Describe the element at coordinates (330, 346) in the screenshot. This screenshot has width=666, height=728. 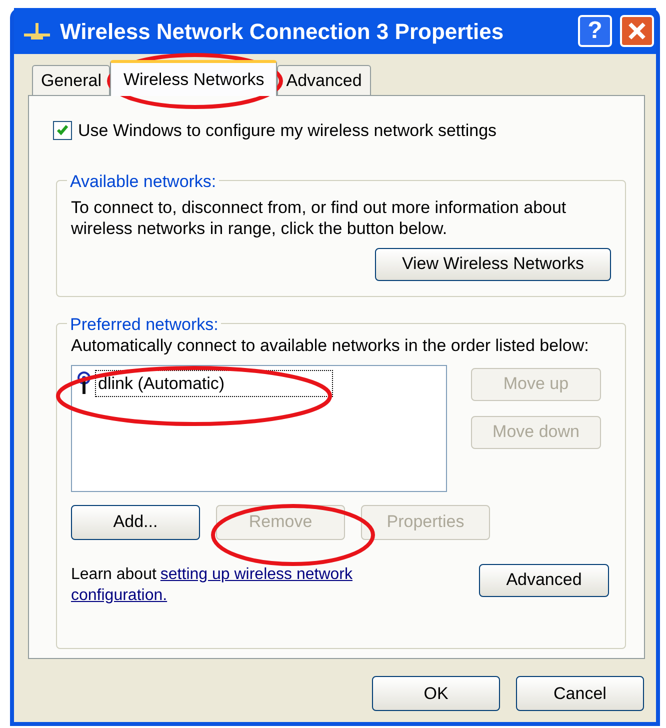
I see `description: Automatically connect to available networks in the order listed below:` at that location.